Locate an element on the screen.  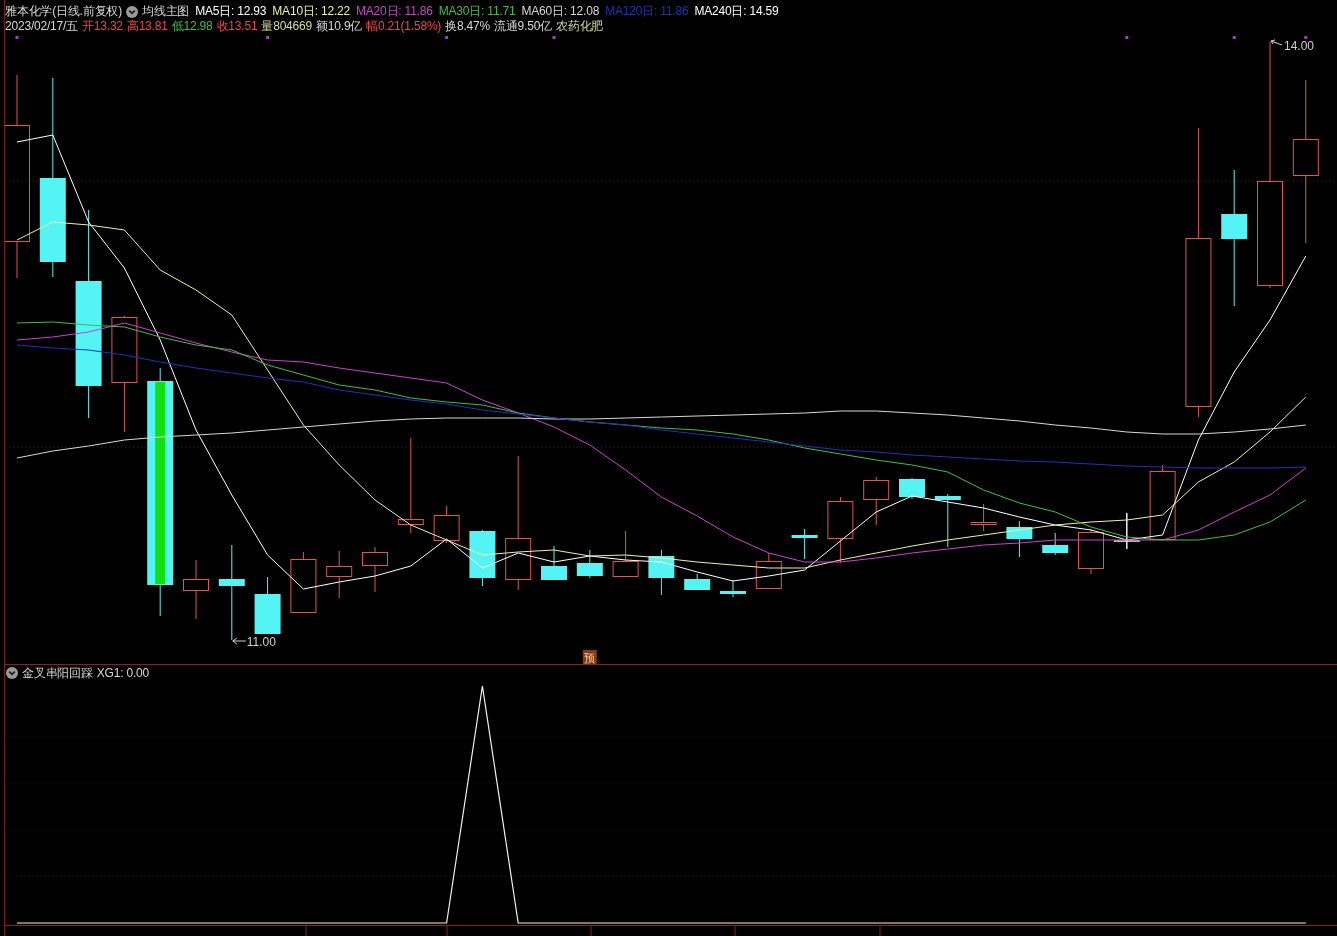
moving-average-reading: MA5日: 12.93 is located at coordinates (231, 11).